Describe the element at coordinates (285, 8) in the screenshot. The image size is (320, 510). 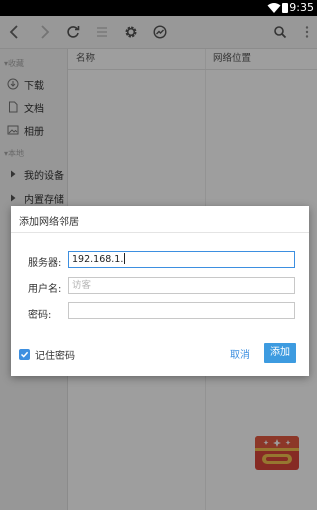
I see `battery-icon` at that location.